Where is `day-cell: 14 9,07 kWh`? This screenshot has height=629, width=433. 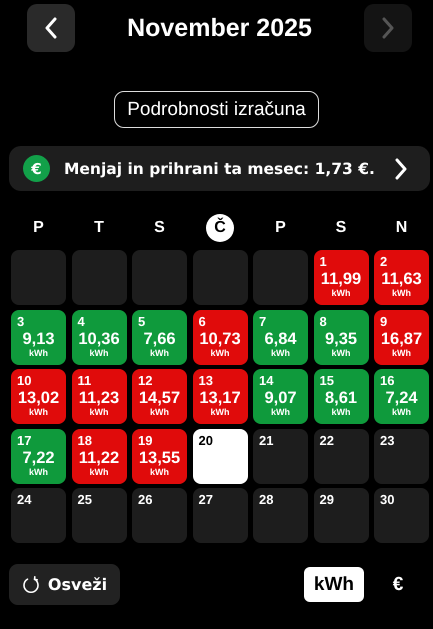 day-cell: 14 9,07 kWh is located at coordinates (280, 396).